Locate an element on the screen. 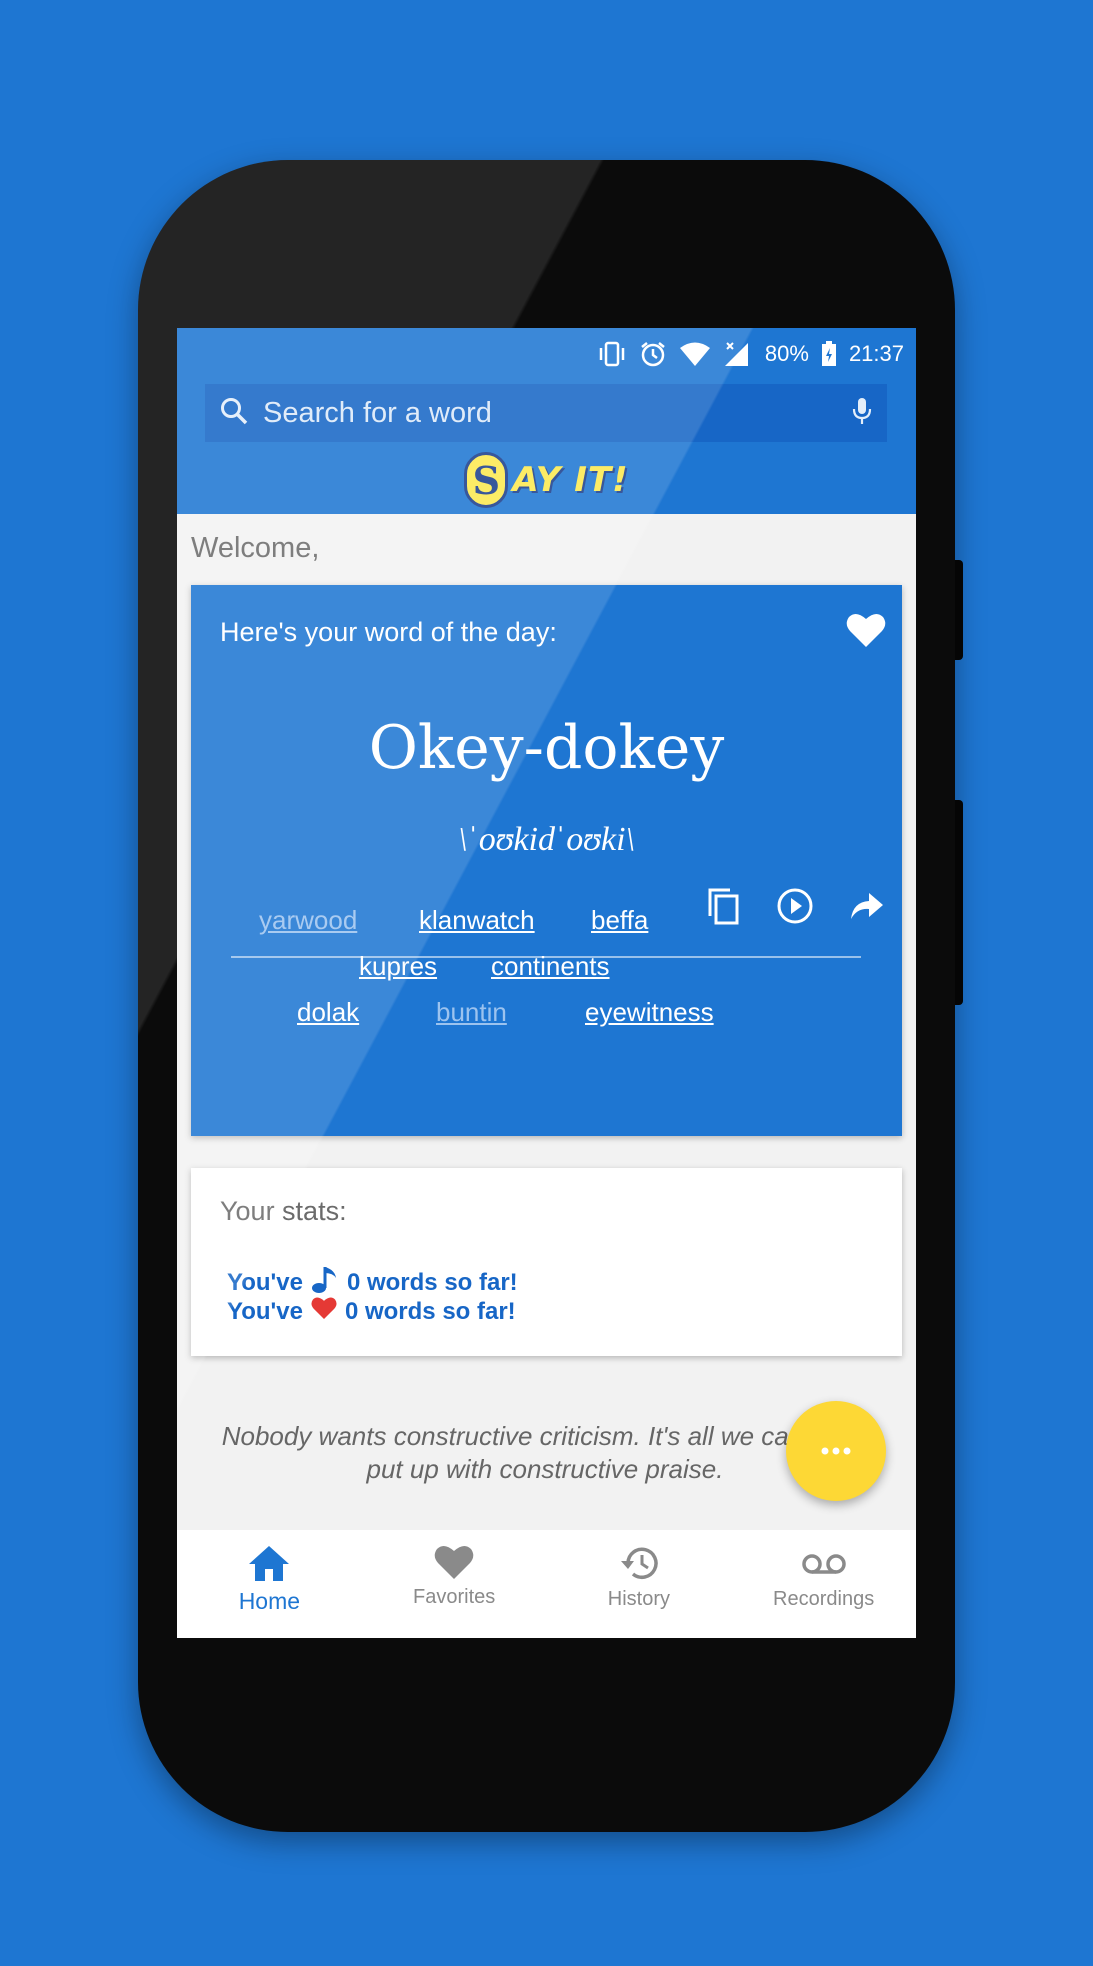 Image resolution: width=1093 pixels, height=1966 pixels. search-icon is located at coordinates (234, 413).